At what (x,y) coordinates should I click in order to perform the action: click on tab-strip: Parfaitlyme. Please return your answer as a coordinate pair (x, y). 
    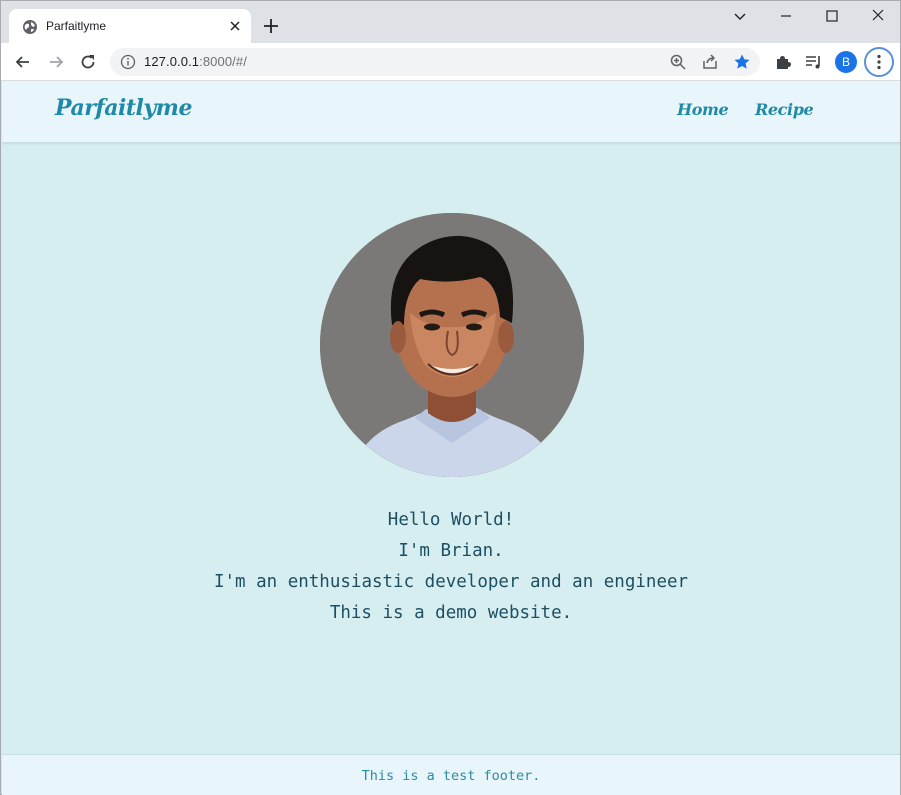
    Looking at the image, I should click on (450, 22).